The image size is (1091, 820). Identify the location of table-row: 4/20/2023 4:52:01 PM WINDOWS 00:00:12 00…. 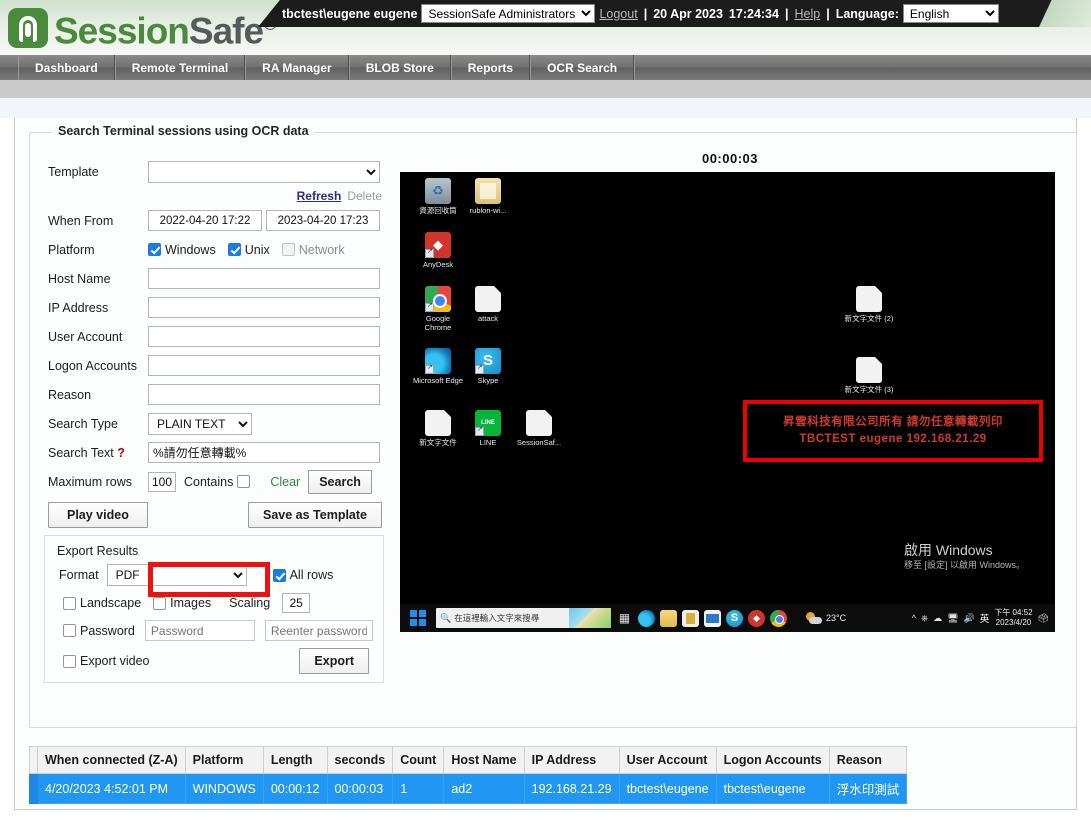
(468, 788).